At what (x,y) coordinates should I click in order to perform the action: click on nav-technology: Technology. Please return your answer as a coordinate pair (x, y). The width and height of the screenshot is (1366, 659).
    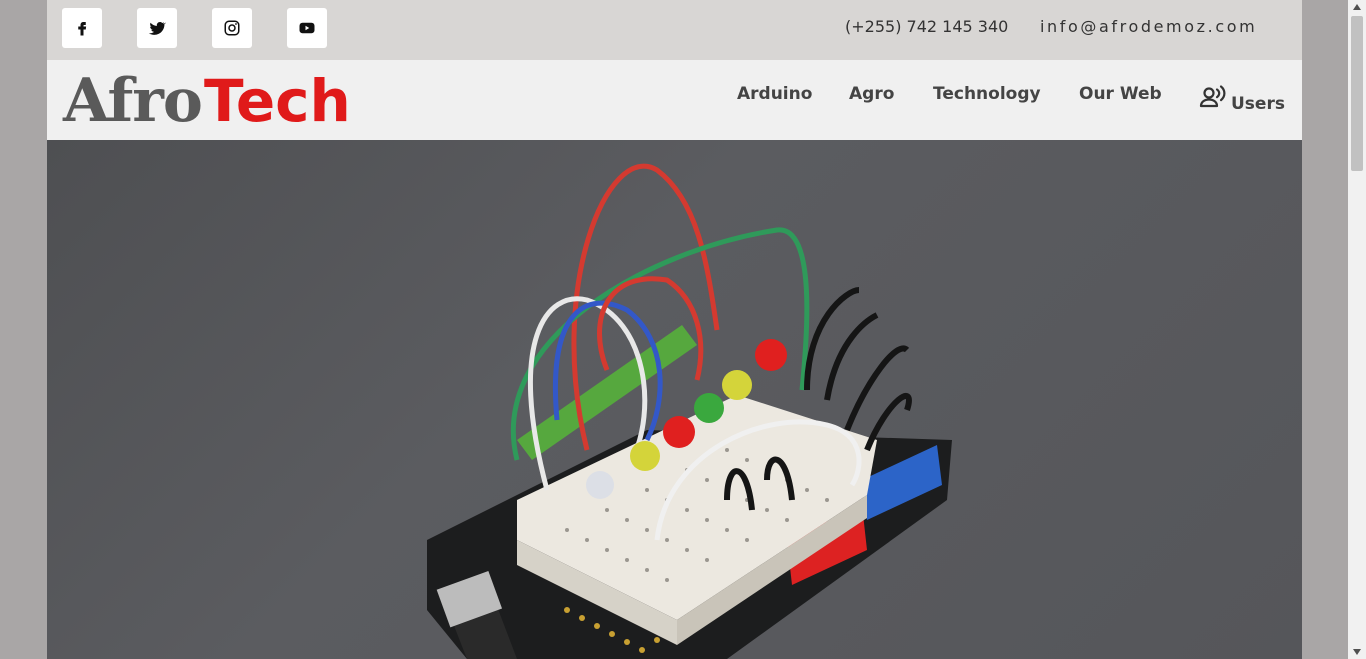
    Looking at the image, I should click on (987, 94).